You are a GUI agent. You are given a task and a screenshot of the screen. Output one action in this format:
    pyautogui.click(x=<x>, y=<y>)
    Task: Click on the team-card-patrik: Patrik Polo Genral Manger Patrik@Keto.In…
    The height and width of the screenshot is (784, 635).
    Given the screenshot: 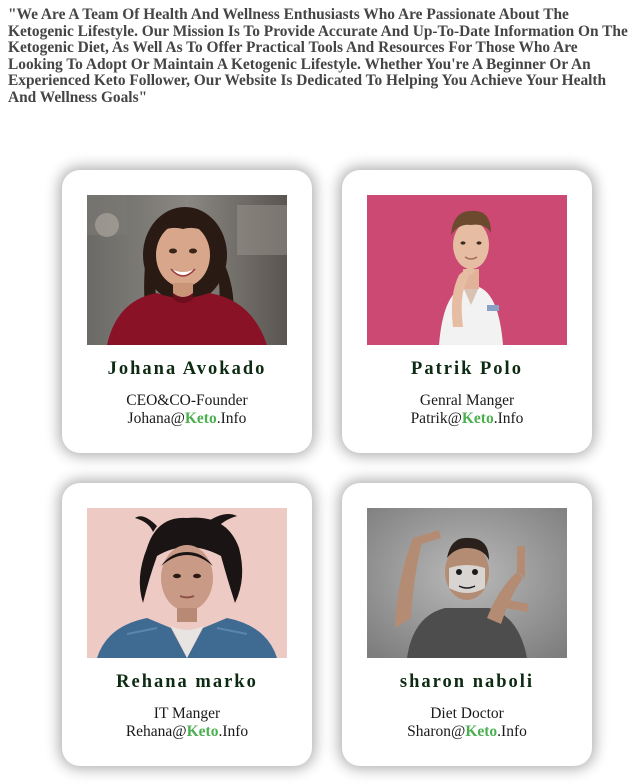 What is the action you would take?
    pyautogui.click(x=467, y=311)
    